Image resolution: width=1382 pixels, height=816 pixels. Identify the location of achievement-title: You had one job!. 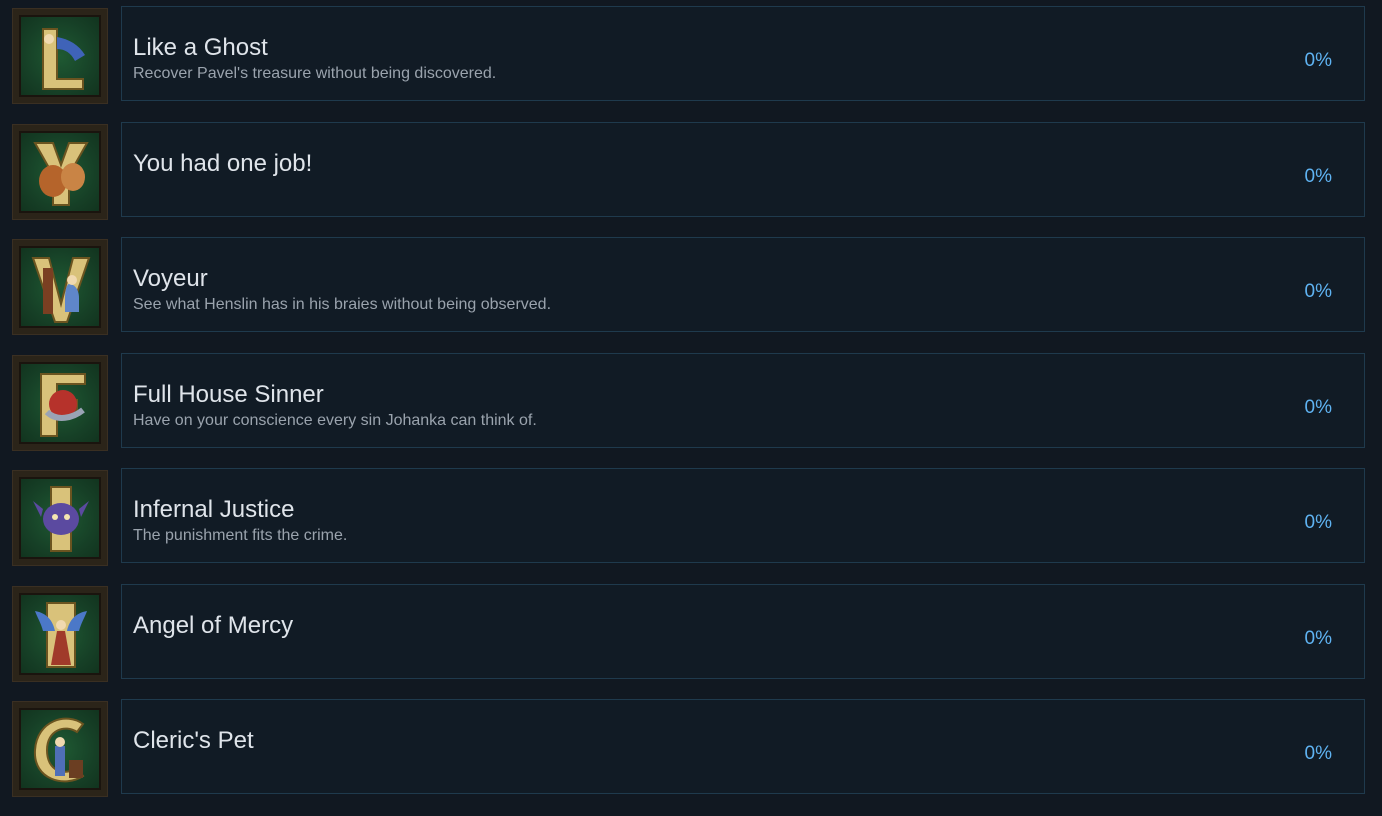
(223, 163).